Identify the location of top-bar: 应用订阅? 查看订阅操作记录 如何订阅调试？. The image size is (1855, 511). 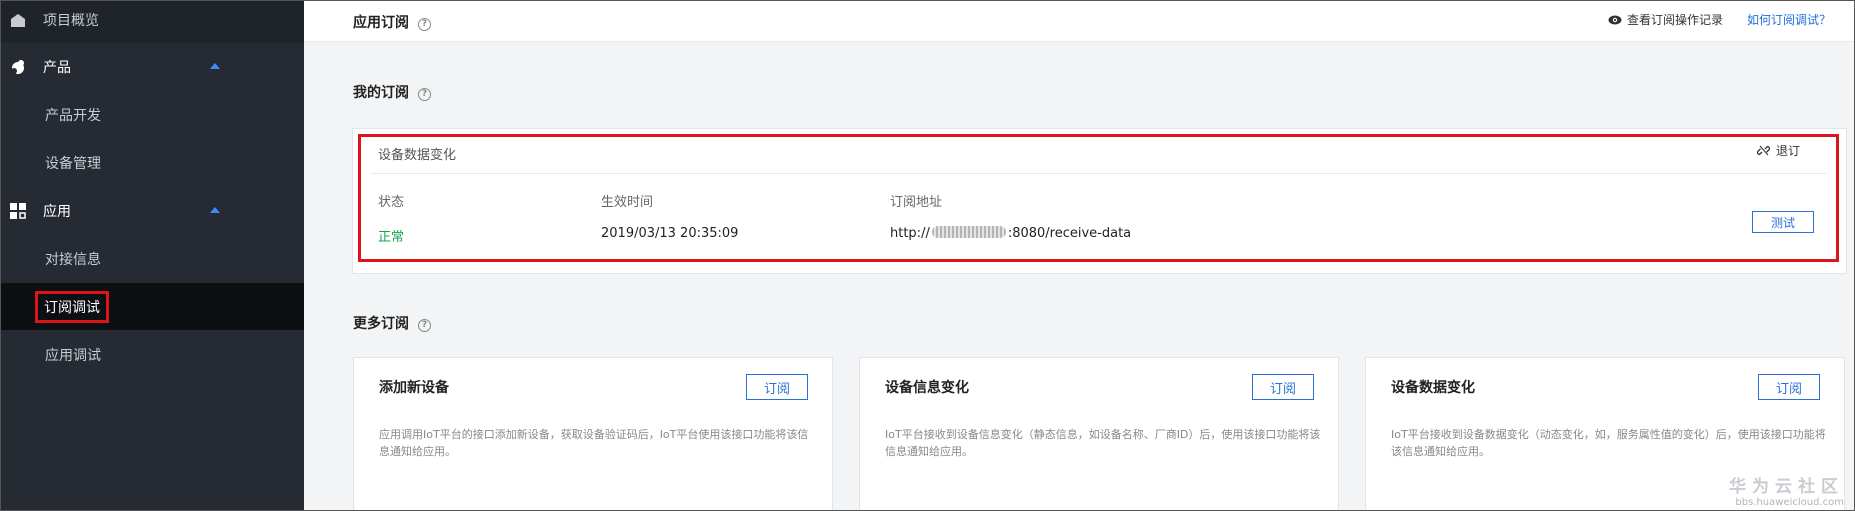
(1079, 21).